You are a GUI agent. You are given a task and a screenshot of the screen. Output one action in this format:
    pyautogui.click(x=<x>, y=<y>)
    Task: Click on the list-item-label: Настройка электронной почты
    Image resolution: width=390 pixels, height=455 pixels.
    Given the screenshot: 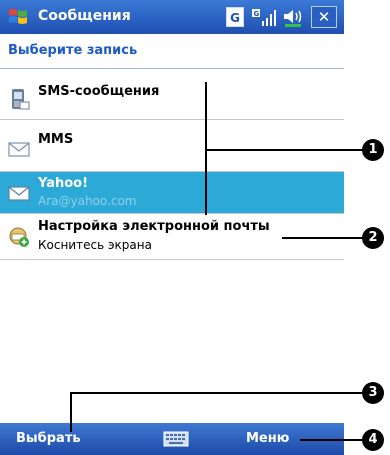 What is the action you would take?
    pyautogui.click(x=154, y=226)
    